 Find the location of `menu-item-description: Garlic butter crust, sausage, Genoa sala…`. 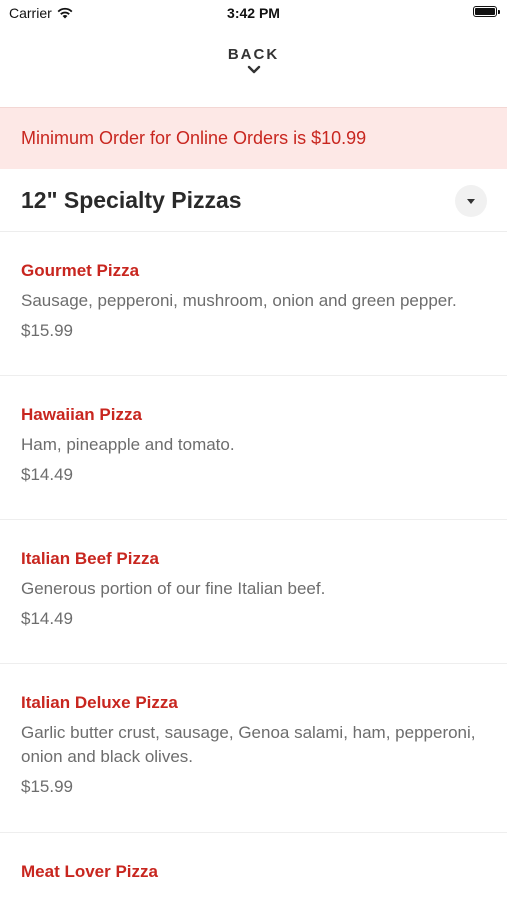

menu-item-description: Garlic butter crust, sausage, Genoa sala… is located at coordinates (248, 744).